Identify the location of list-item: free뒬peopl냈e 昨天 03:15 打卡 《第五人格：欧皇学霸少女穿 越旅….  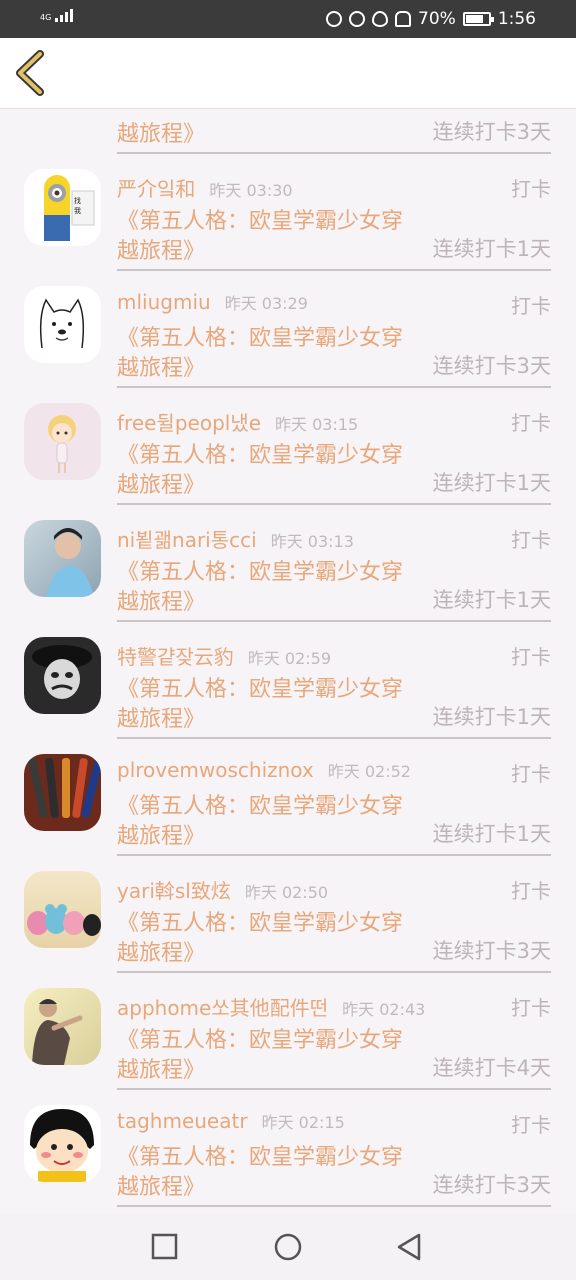
(288, 456).